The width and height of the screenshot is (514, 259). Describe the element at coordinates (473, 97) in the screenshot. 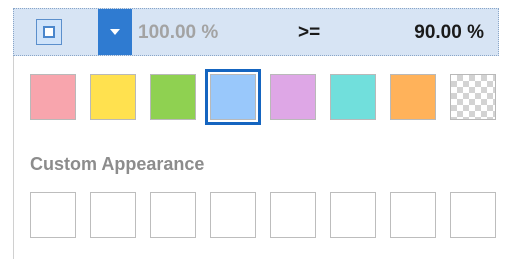

I see `swatch-transparent` at that location.